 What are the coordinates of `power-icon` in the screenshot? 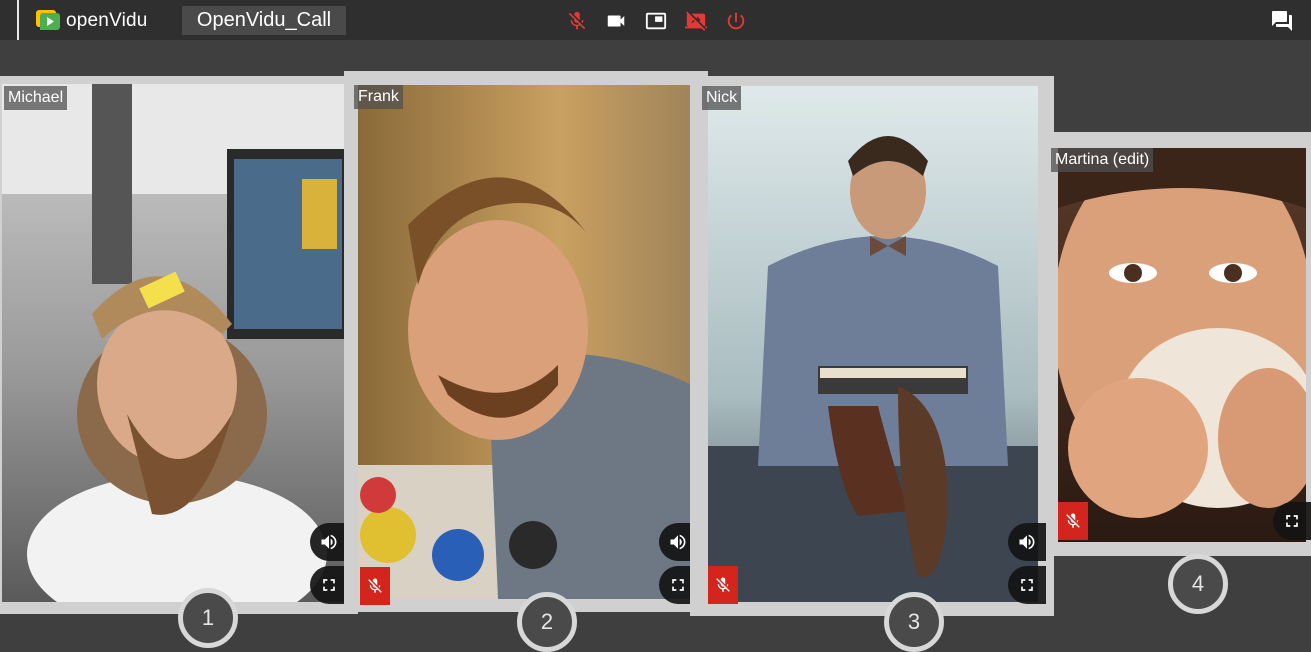 It's located at (736, 21).